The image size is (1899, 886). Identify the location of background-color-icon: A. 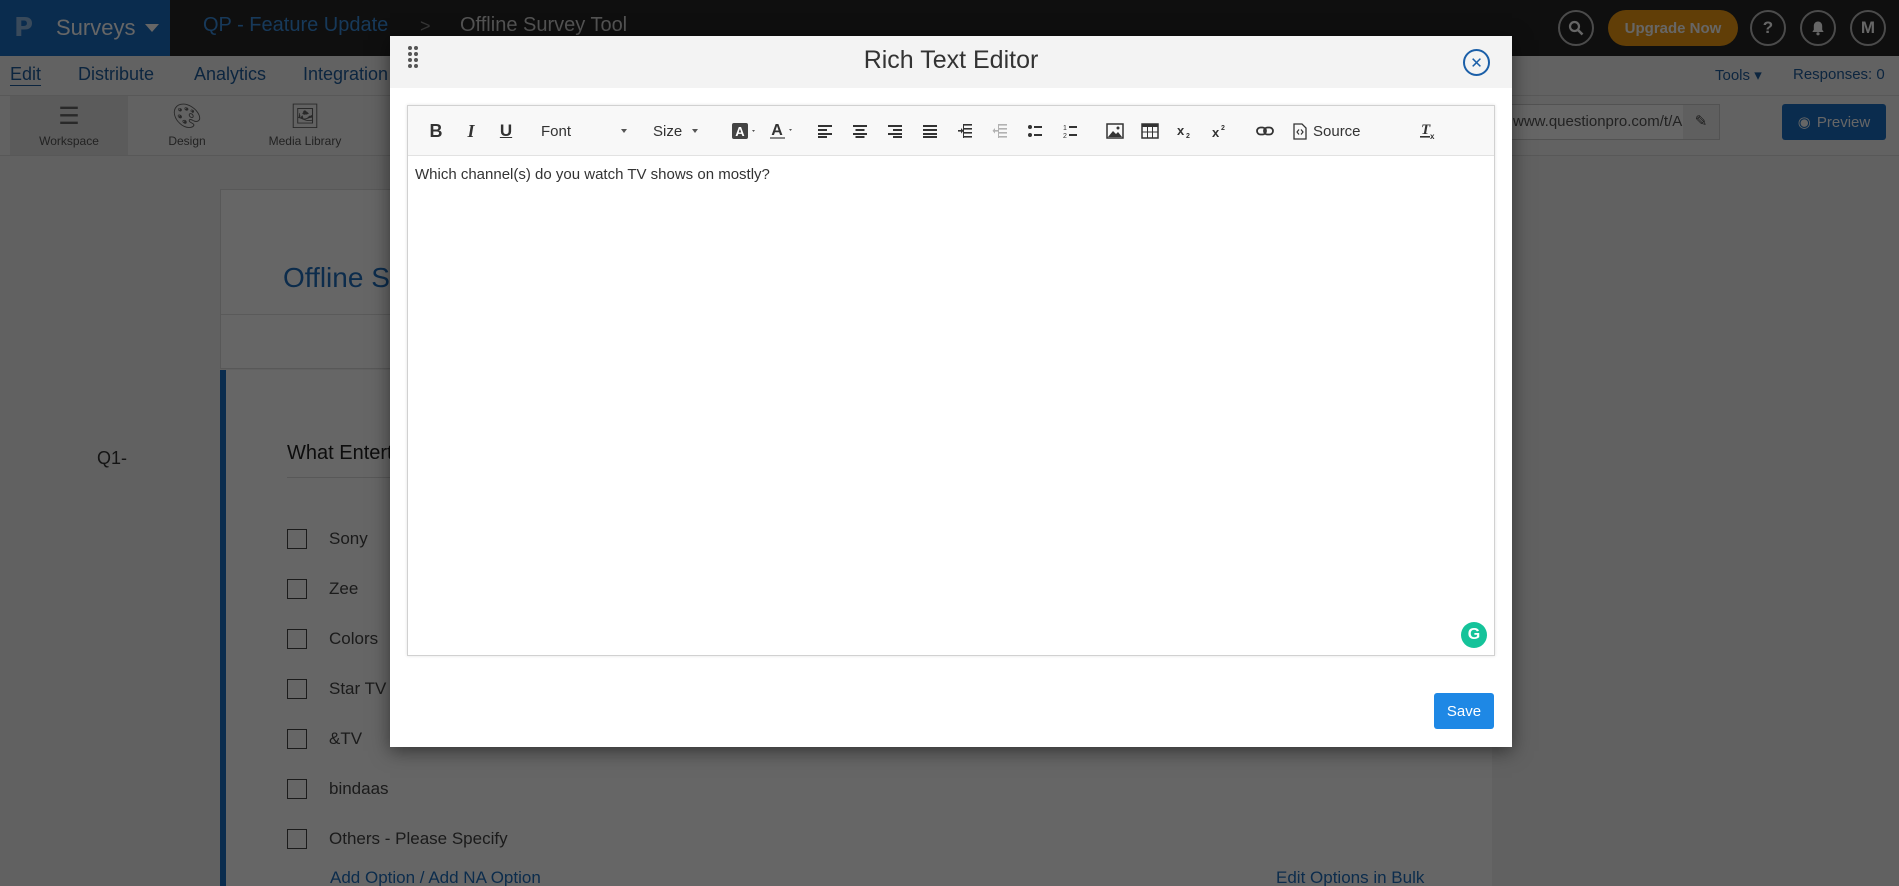
(743, 131).